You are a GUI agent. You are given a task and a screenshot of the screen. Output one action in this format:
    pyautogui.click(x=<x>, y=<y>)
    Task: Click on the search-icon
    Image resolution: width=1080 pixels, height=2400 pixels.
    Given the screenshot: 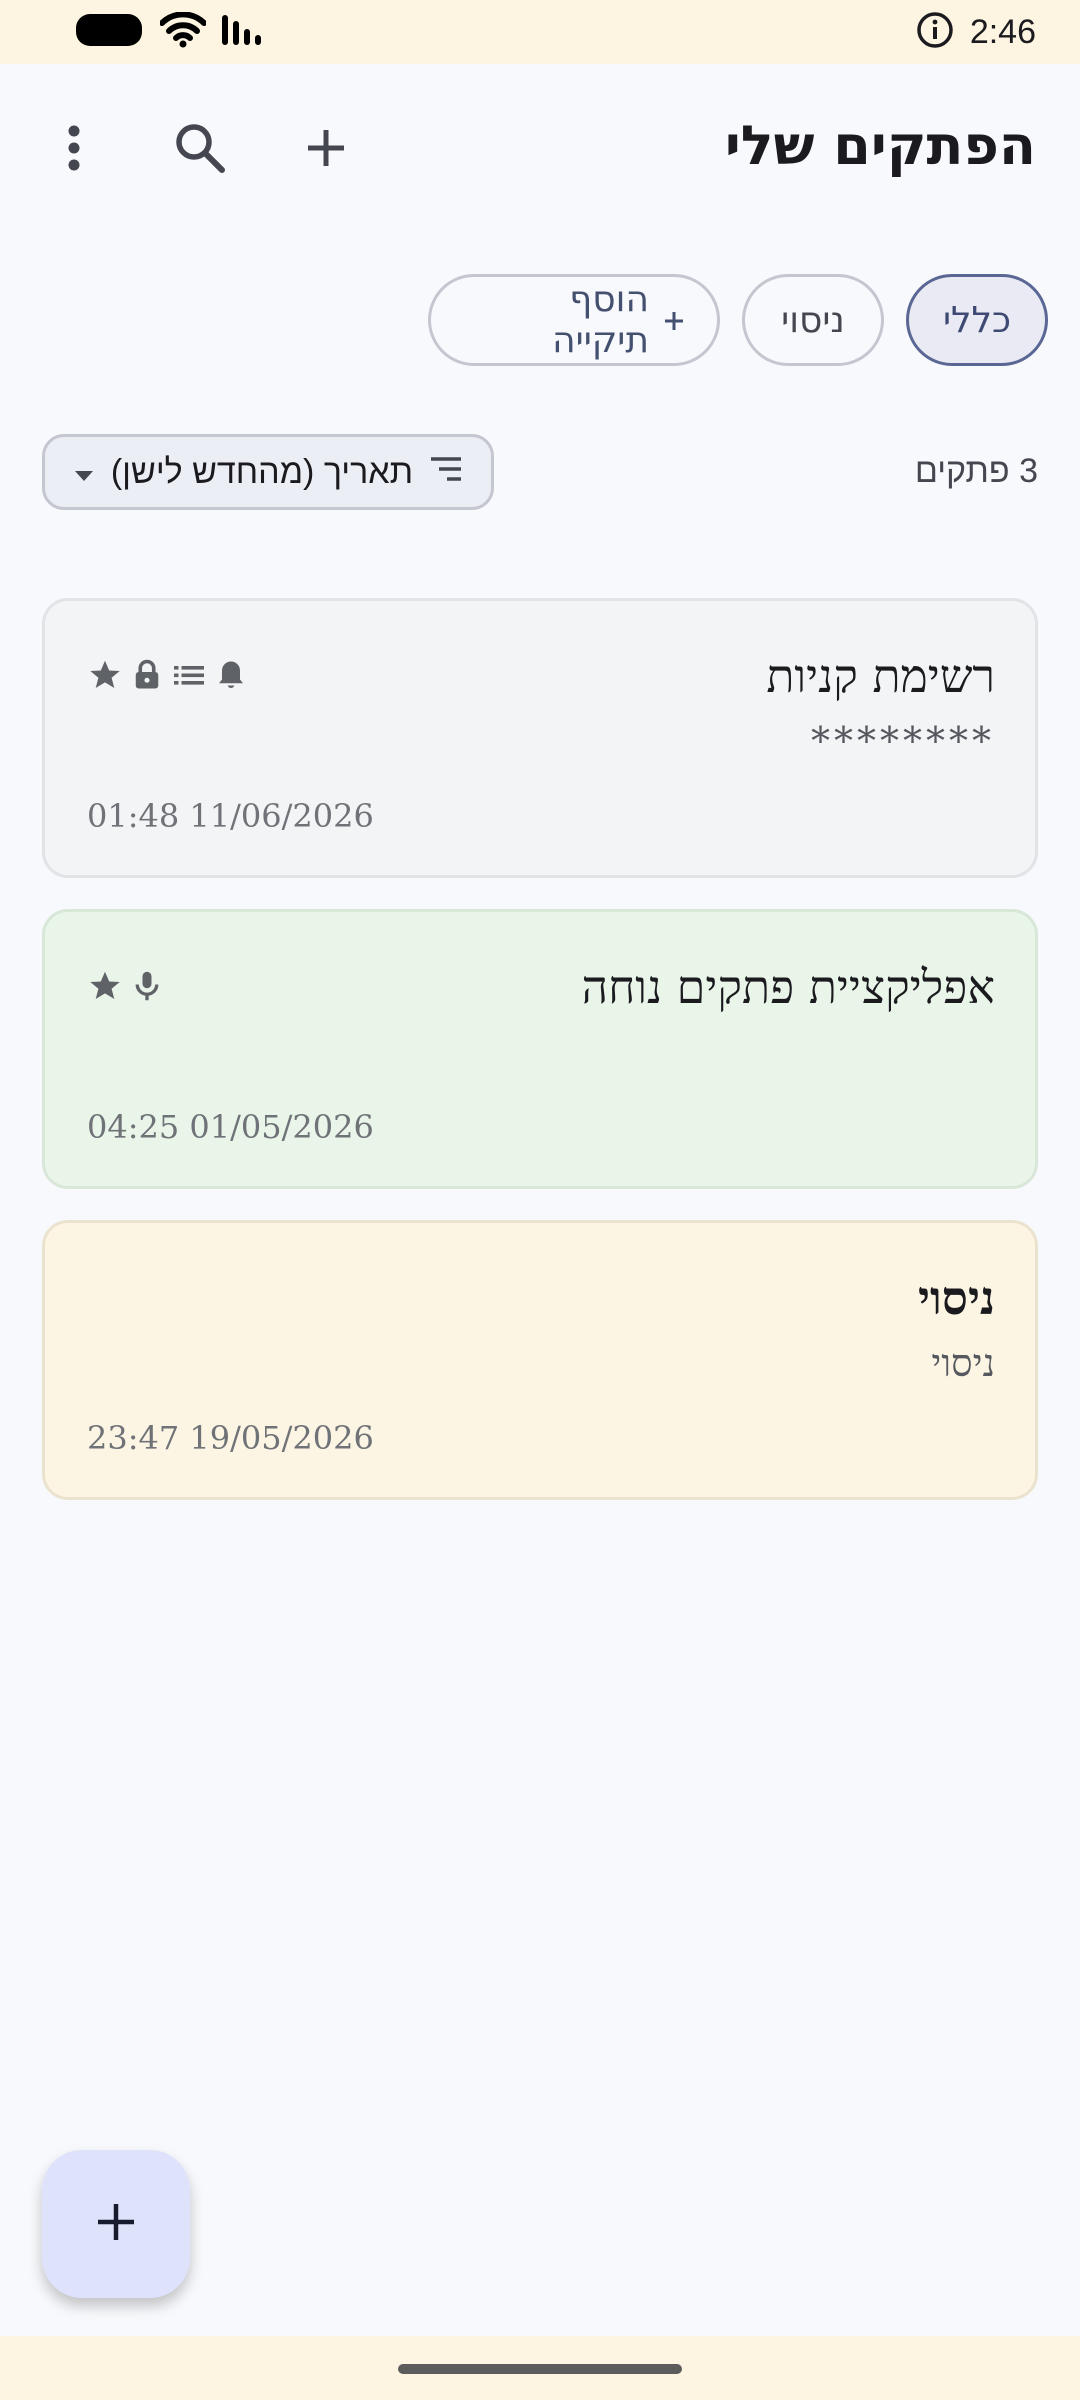 What is the action you would take?
    pyautogui.click(x=200, y=150)
    